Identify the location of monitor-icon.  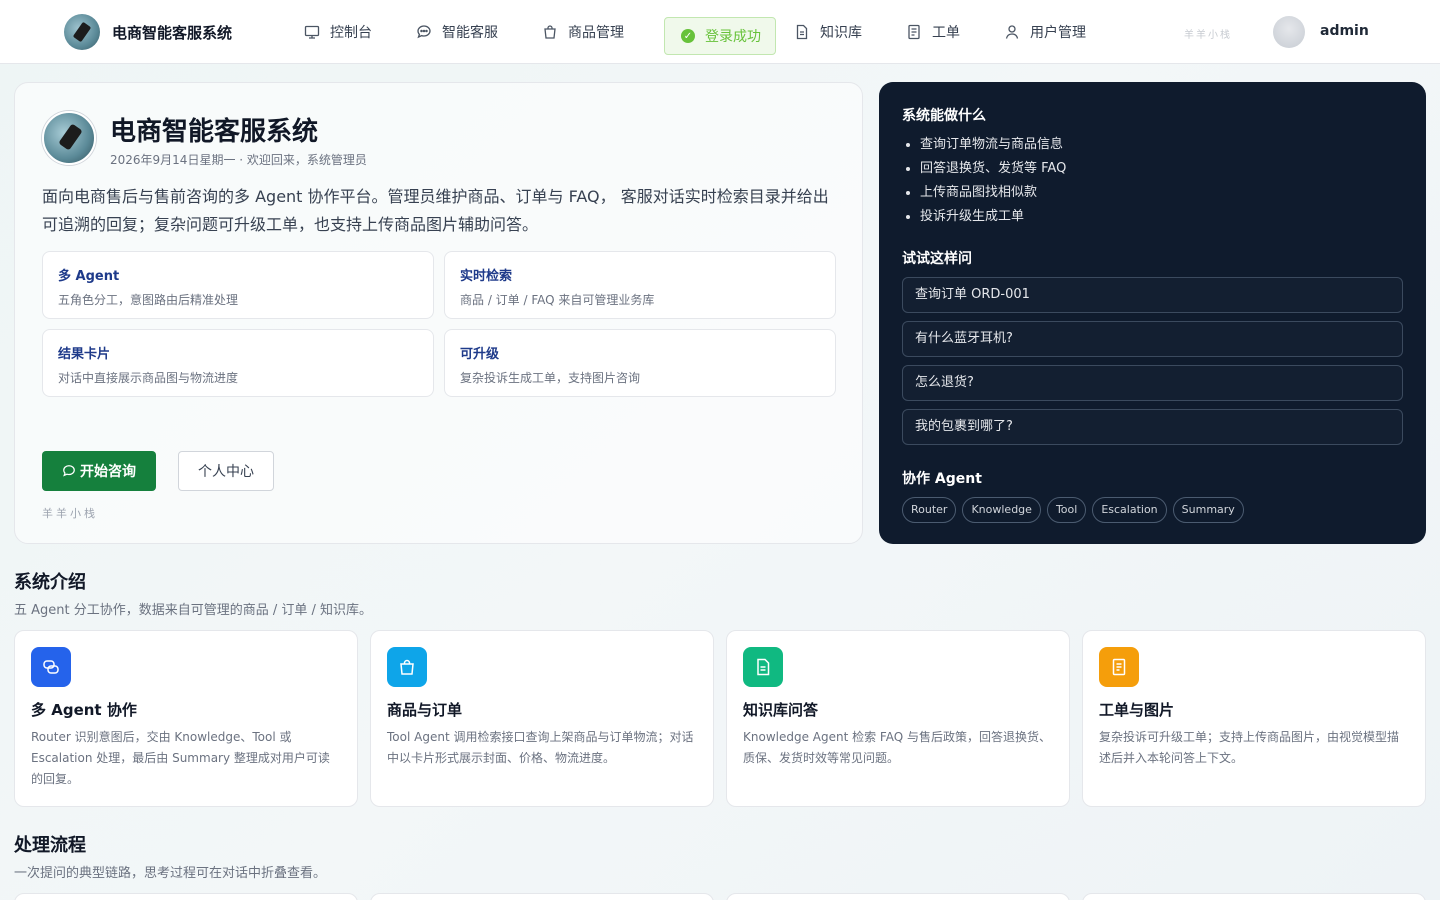
(312, 32).